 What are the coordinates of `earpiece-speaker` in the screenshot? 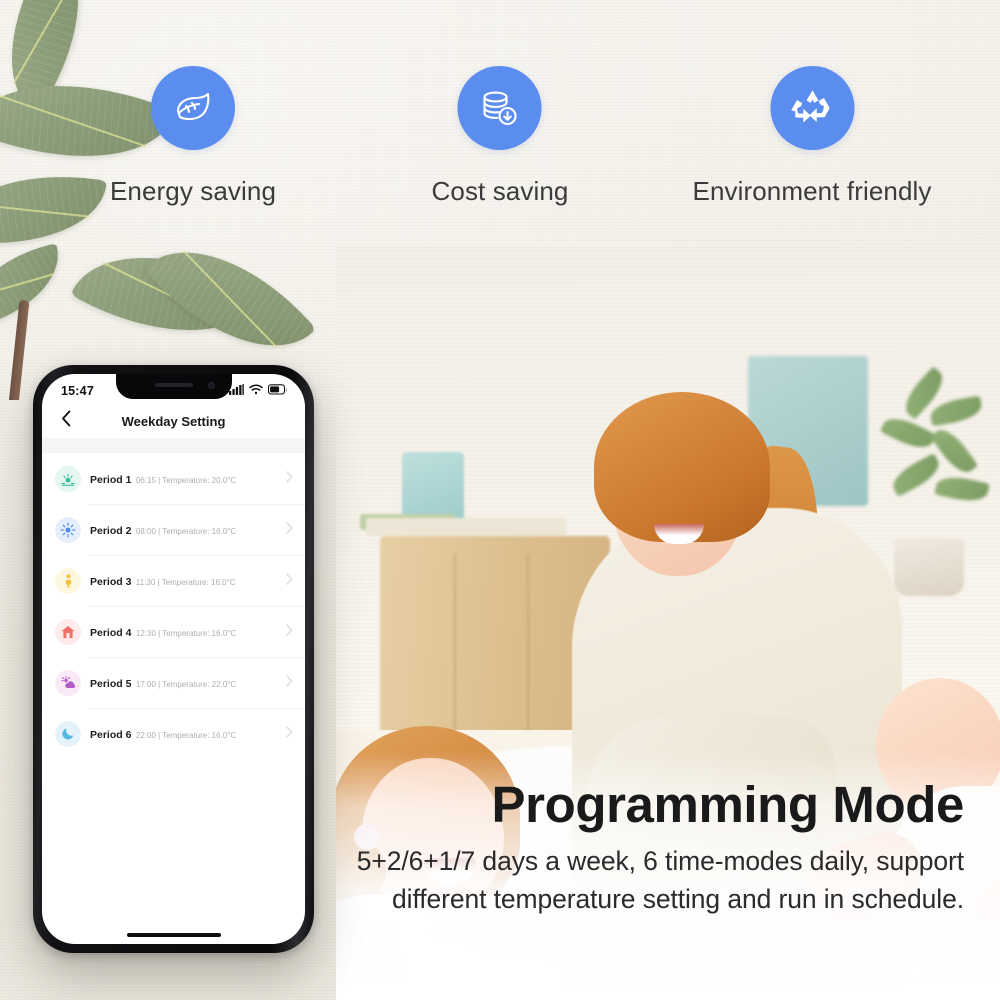 It's located at (173, 385).